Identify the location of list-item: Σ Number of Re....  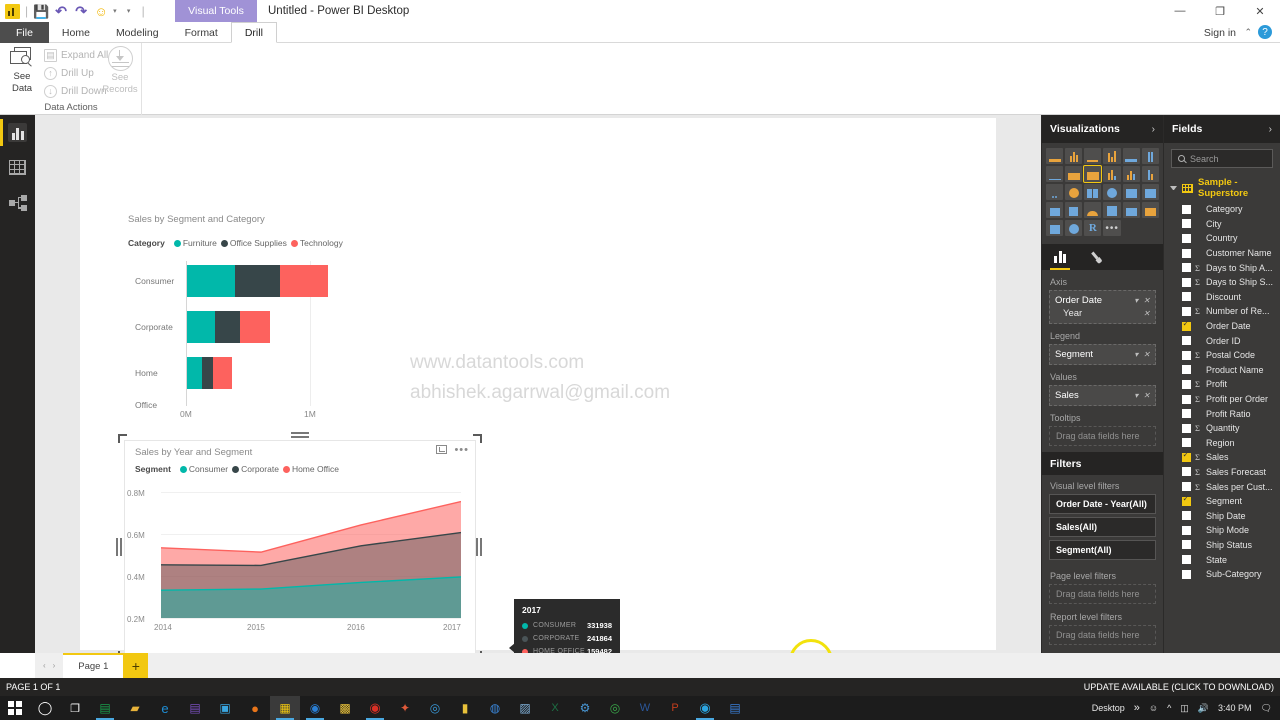
(1222, 311).